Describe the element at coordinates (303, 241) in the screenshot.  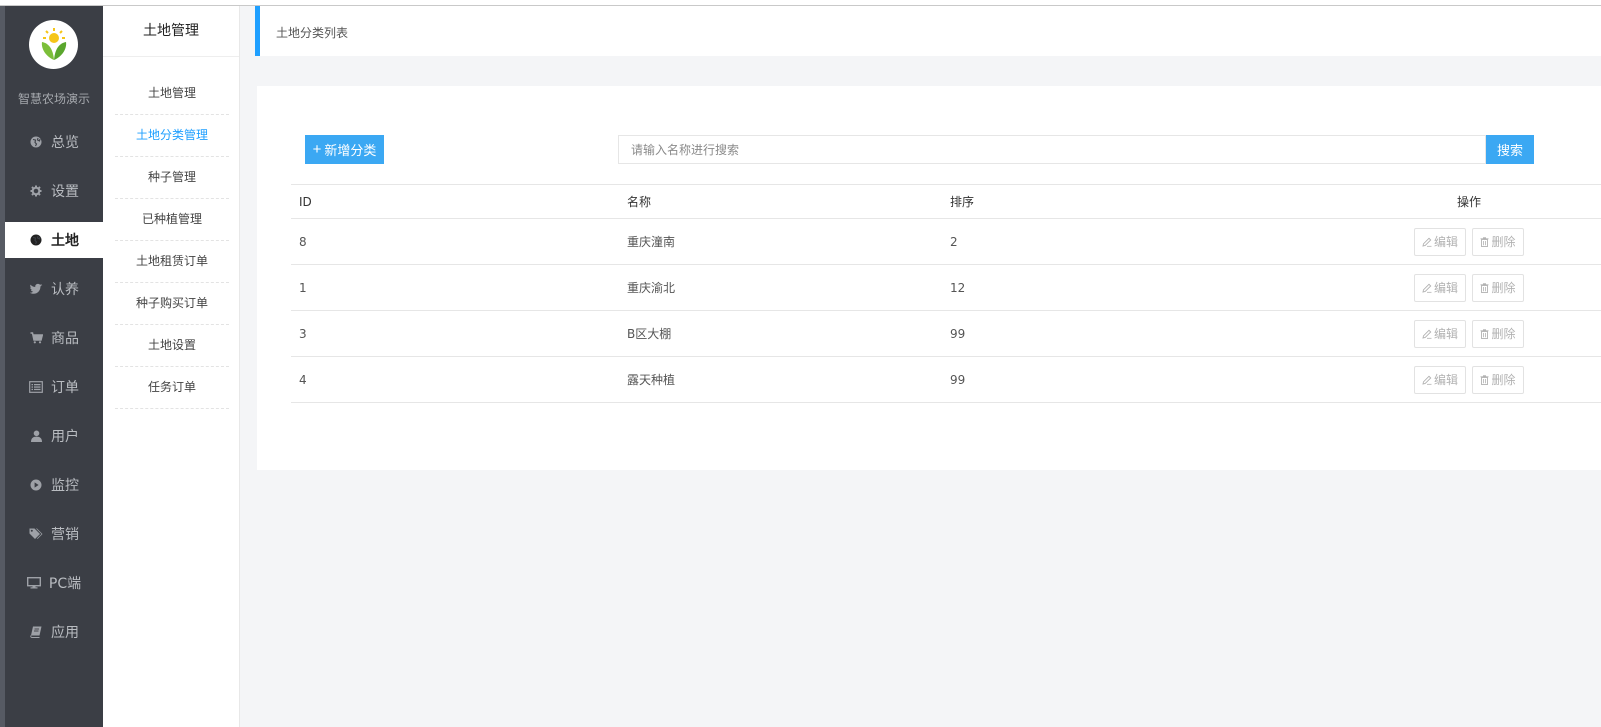
I see `cell-id: 8` at that location.